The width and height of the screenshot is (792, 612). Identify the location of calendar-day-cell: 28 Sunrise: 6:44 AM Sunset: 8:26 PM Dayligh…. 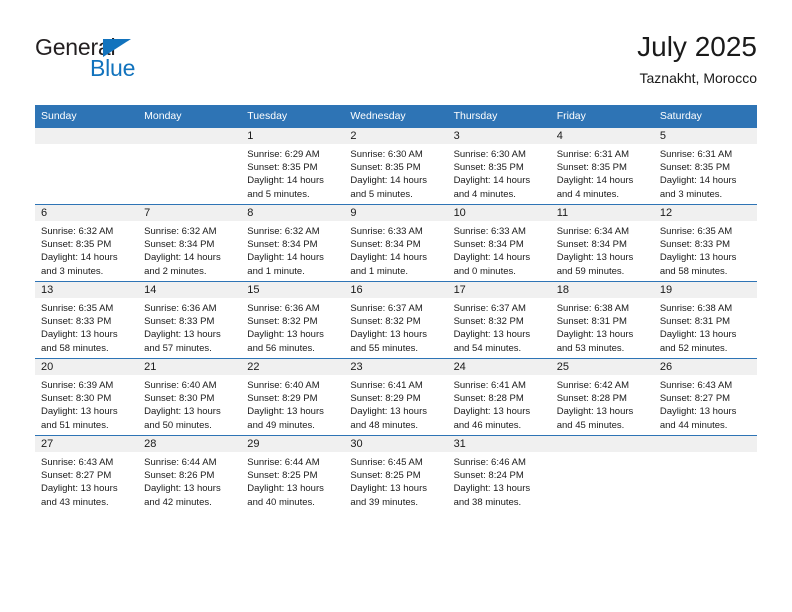
(190, 473).